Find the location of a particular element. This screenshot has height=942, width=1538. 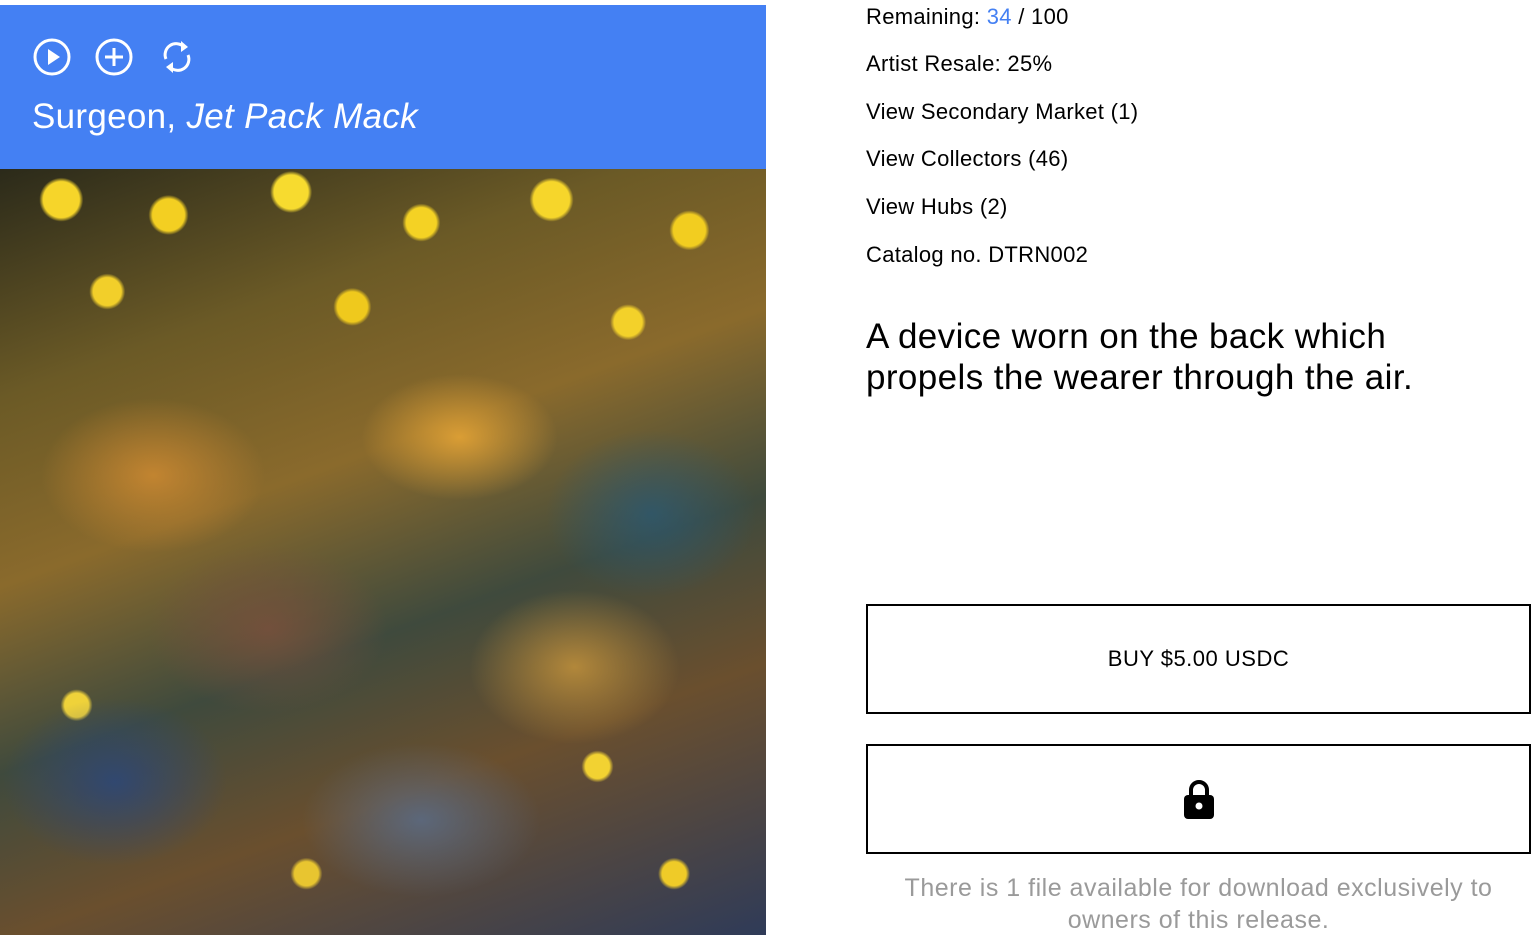

locked-download-button is located at coordinates (1198, 799).